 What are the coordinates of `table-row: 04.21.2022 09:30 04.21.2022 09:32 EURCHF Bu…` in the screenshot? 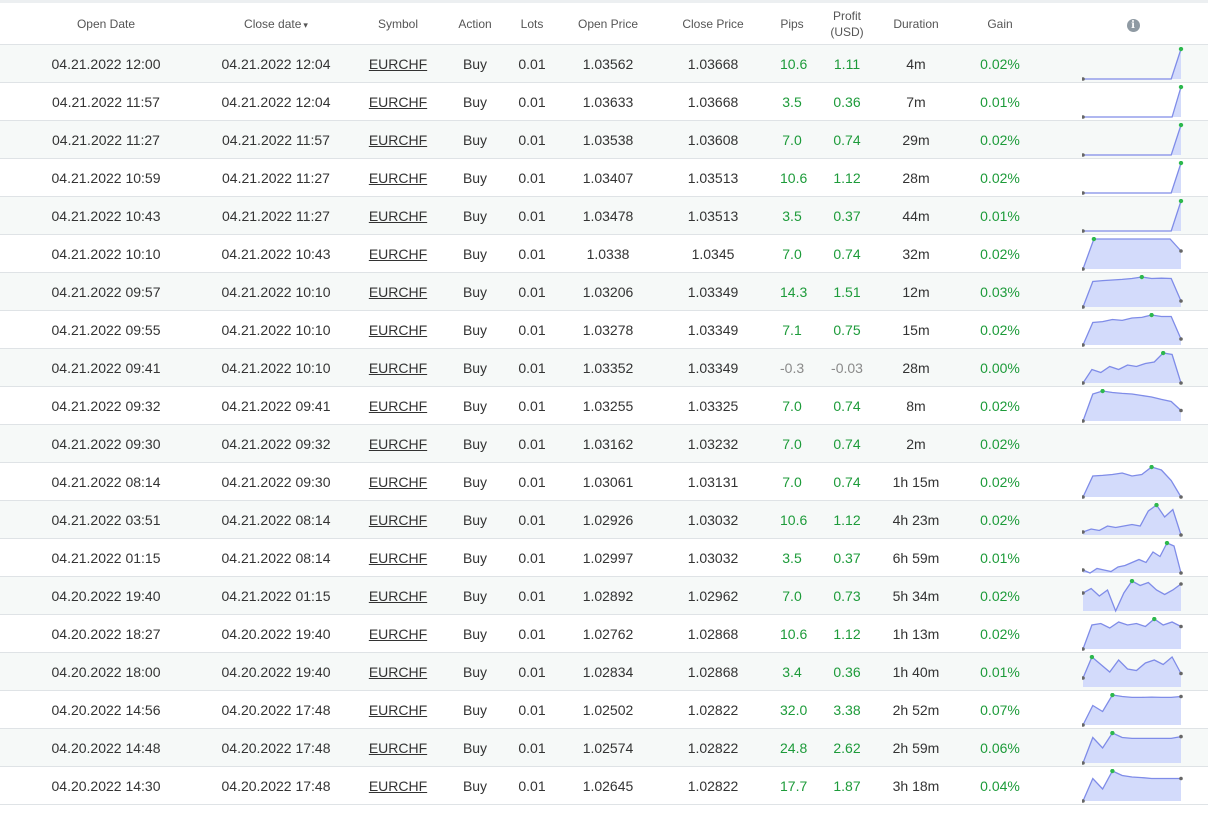 It's located at (604, 443).